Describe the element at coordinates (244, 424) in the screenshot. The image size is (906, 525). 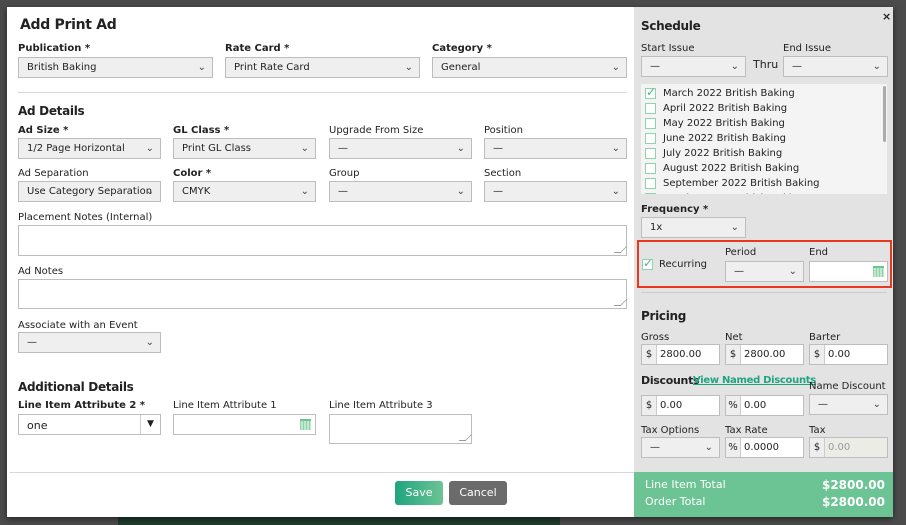
I see `attr1-date-input` at that location.